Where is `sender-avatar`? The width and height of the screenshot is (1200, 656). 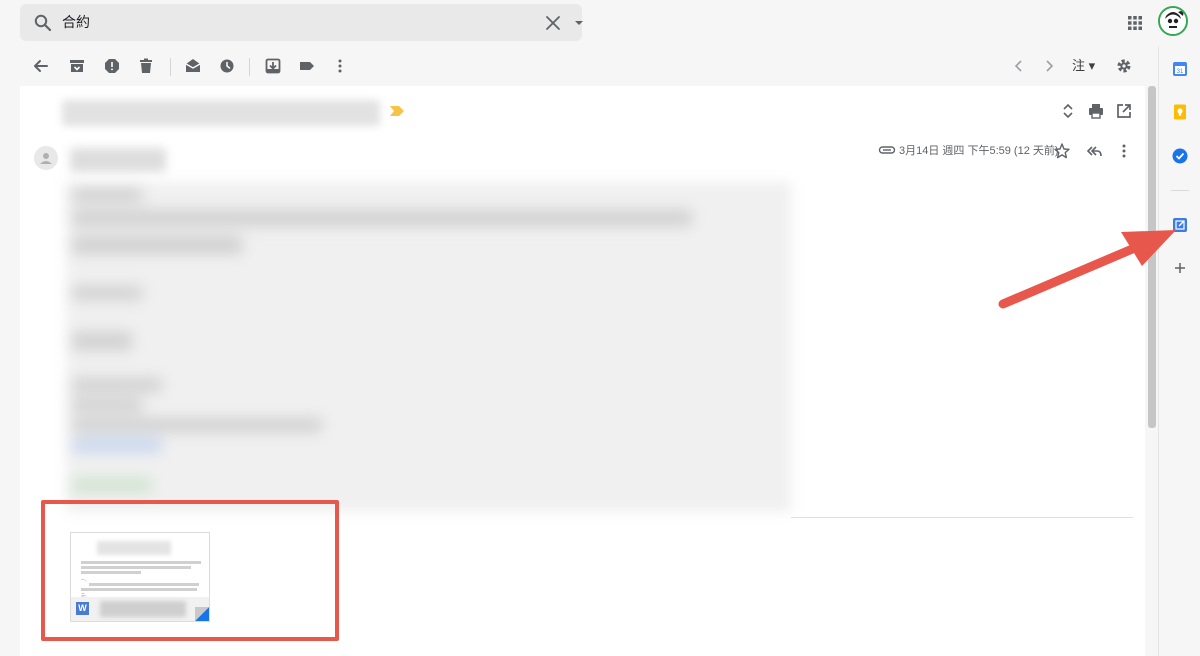
sender-avatar is located at coordinates (46, 158).